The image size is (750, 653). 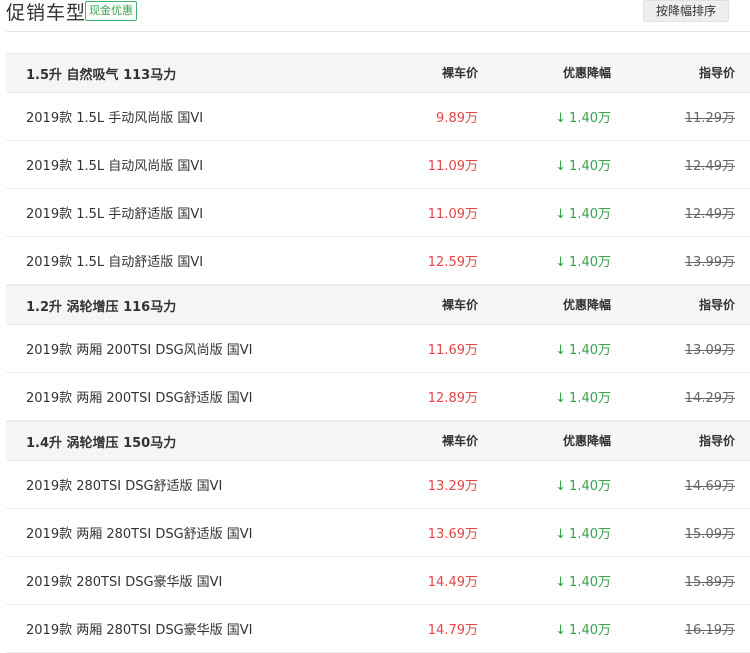 What do you see at coordinates (115, 262) in the screenshot?
I see `model-name: 2019款 1.5L 自动舒适版 国VI` at bounding box center [115, 262].